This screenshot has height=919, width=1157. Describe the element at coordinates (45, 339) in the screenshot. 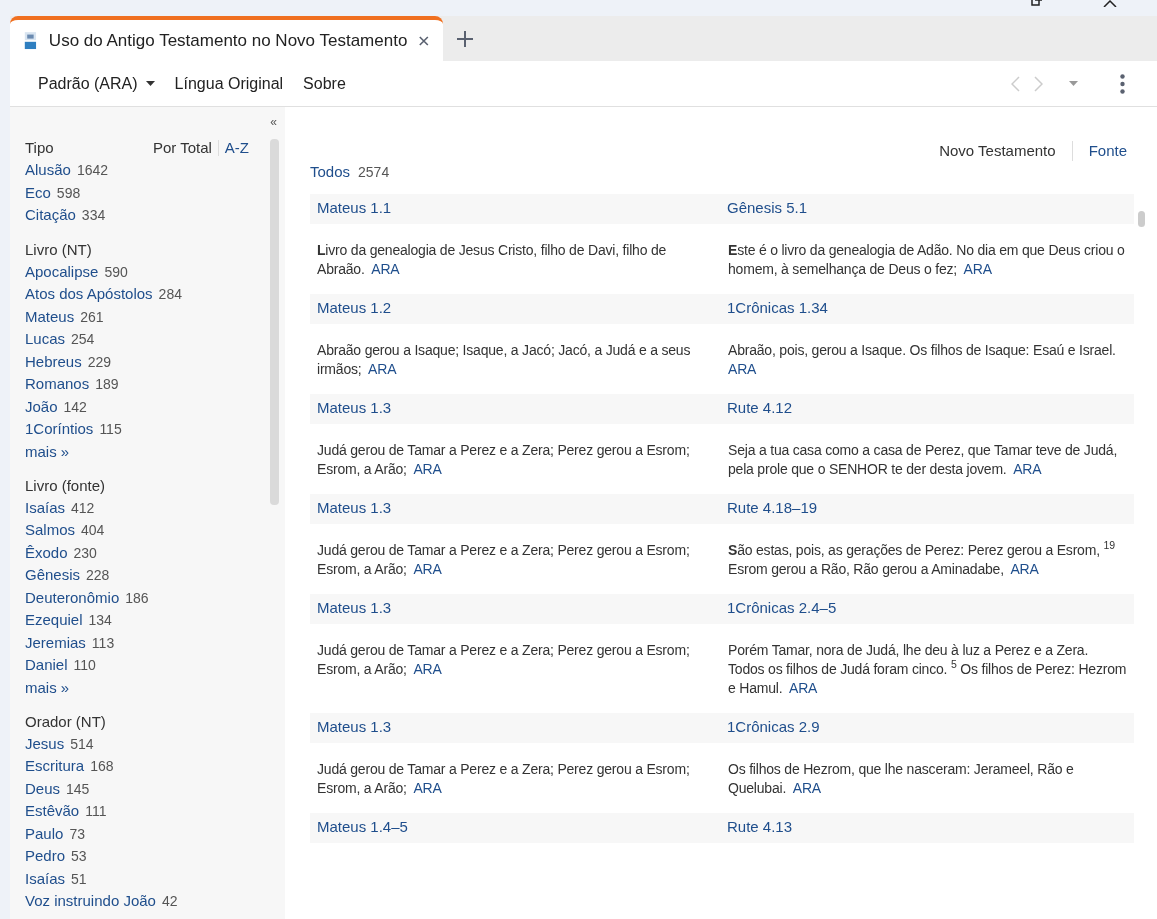

I see `filter-link: Lucas` at that location.